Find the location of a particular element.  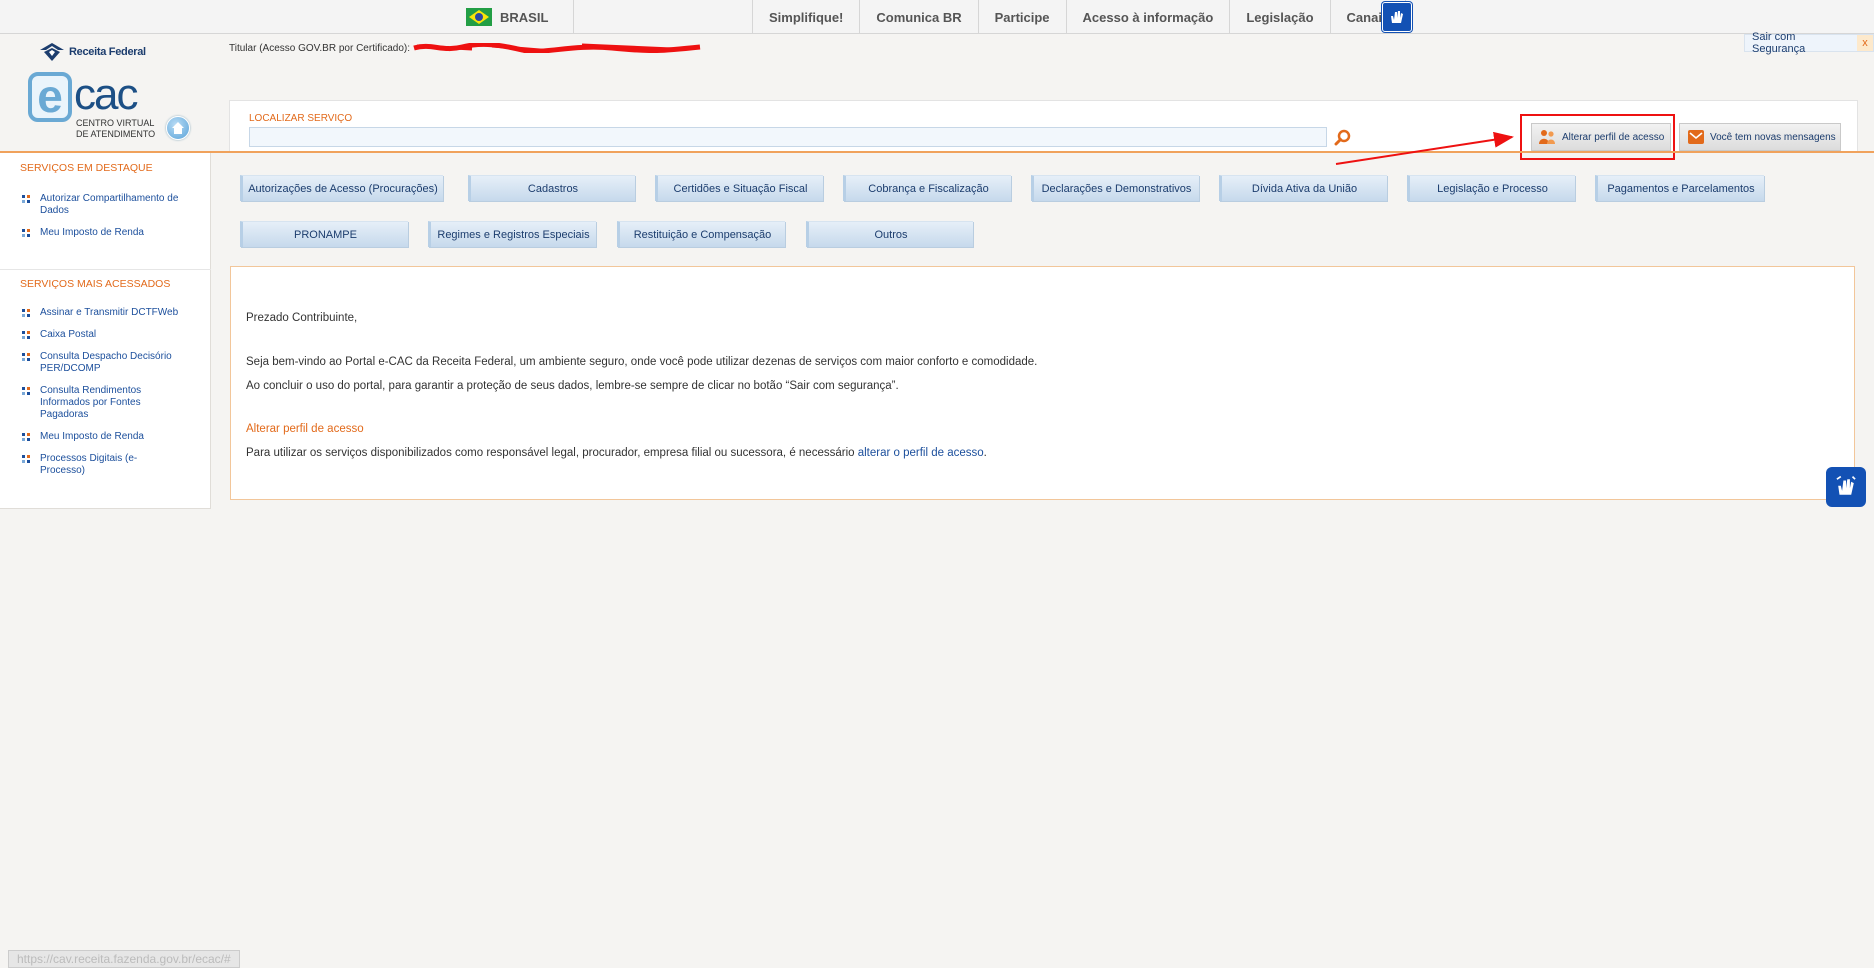

tab-restituicao-compensacao: Restituição e Compensação is located at coordinates (701, 234).